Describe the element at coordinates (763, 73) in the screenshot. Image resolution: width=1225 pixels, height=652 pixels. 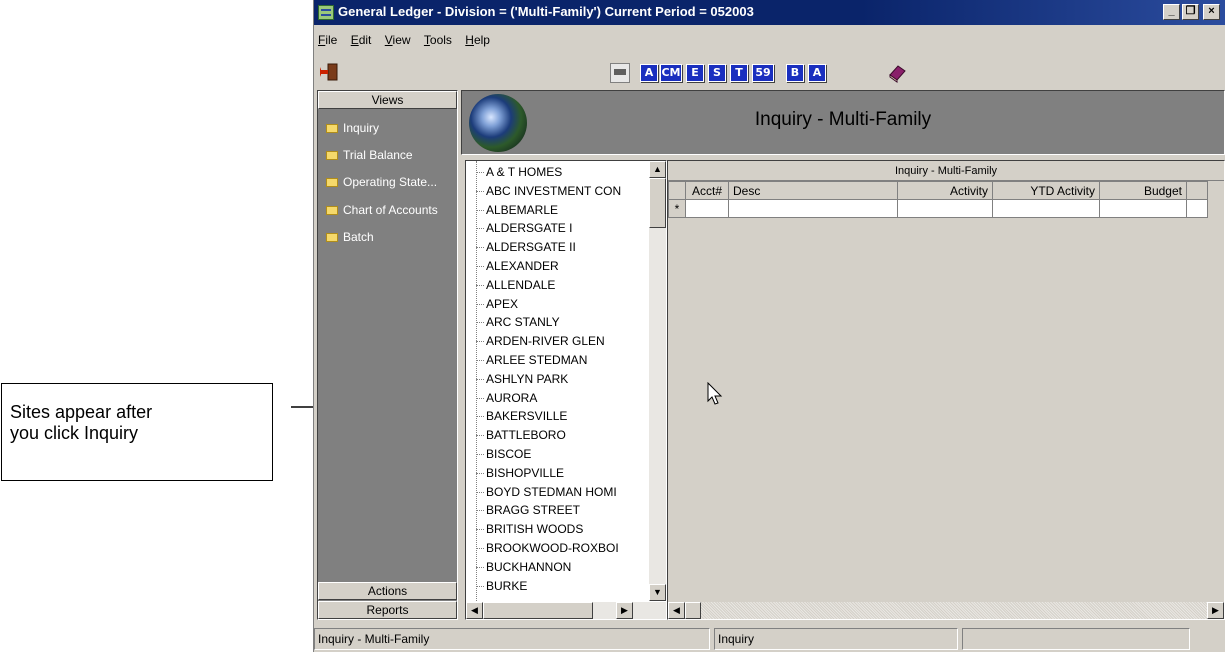
I see `toolbar-button-59: 59` at that location.